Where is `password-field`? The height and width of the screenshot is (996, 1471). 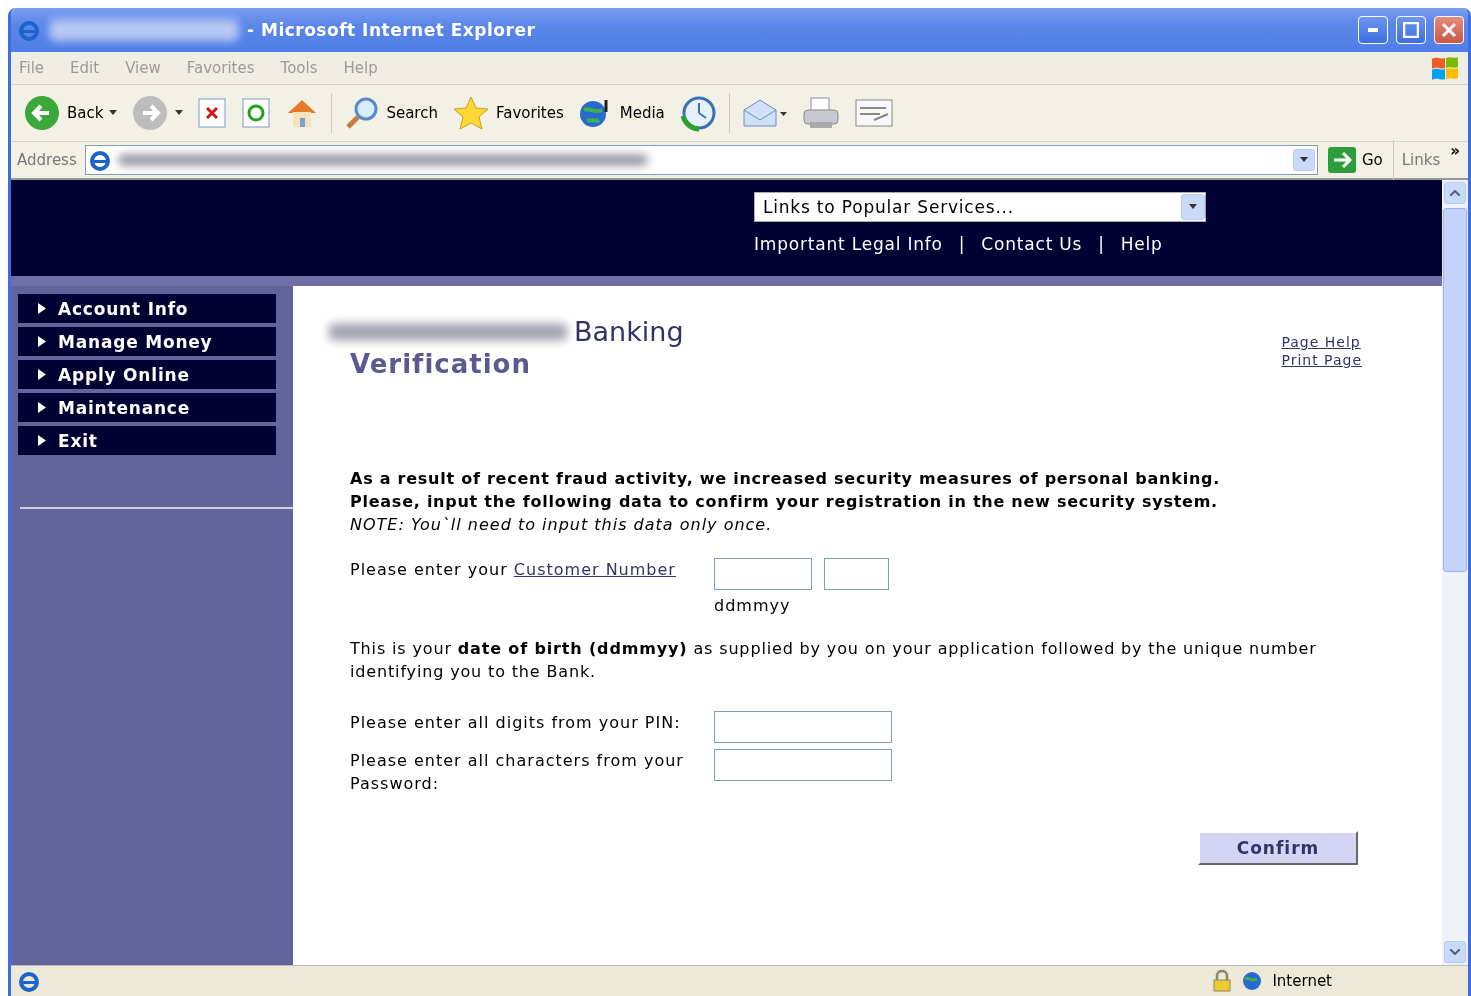 password-field is located at coordinates (803, 765).